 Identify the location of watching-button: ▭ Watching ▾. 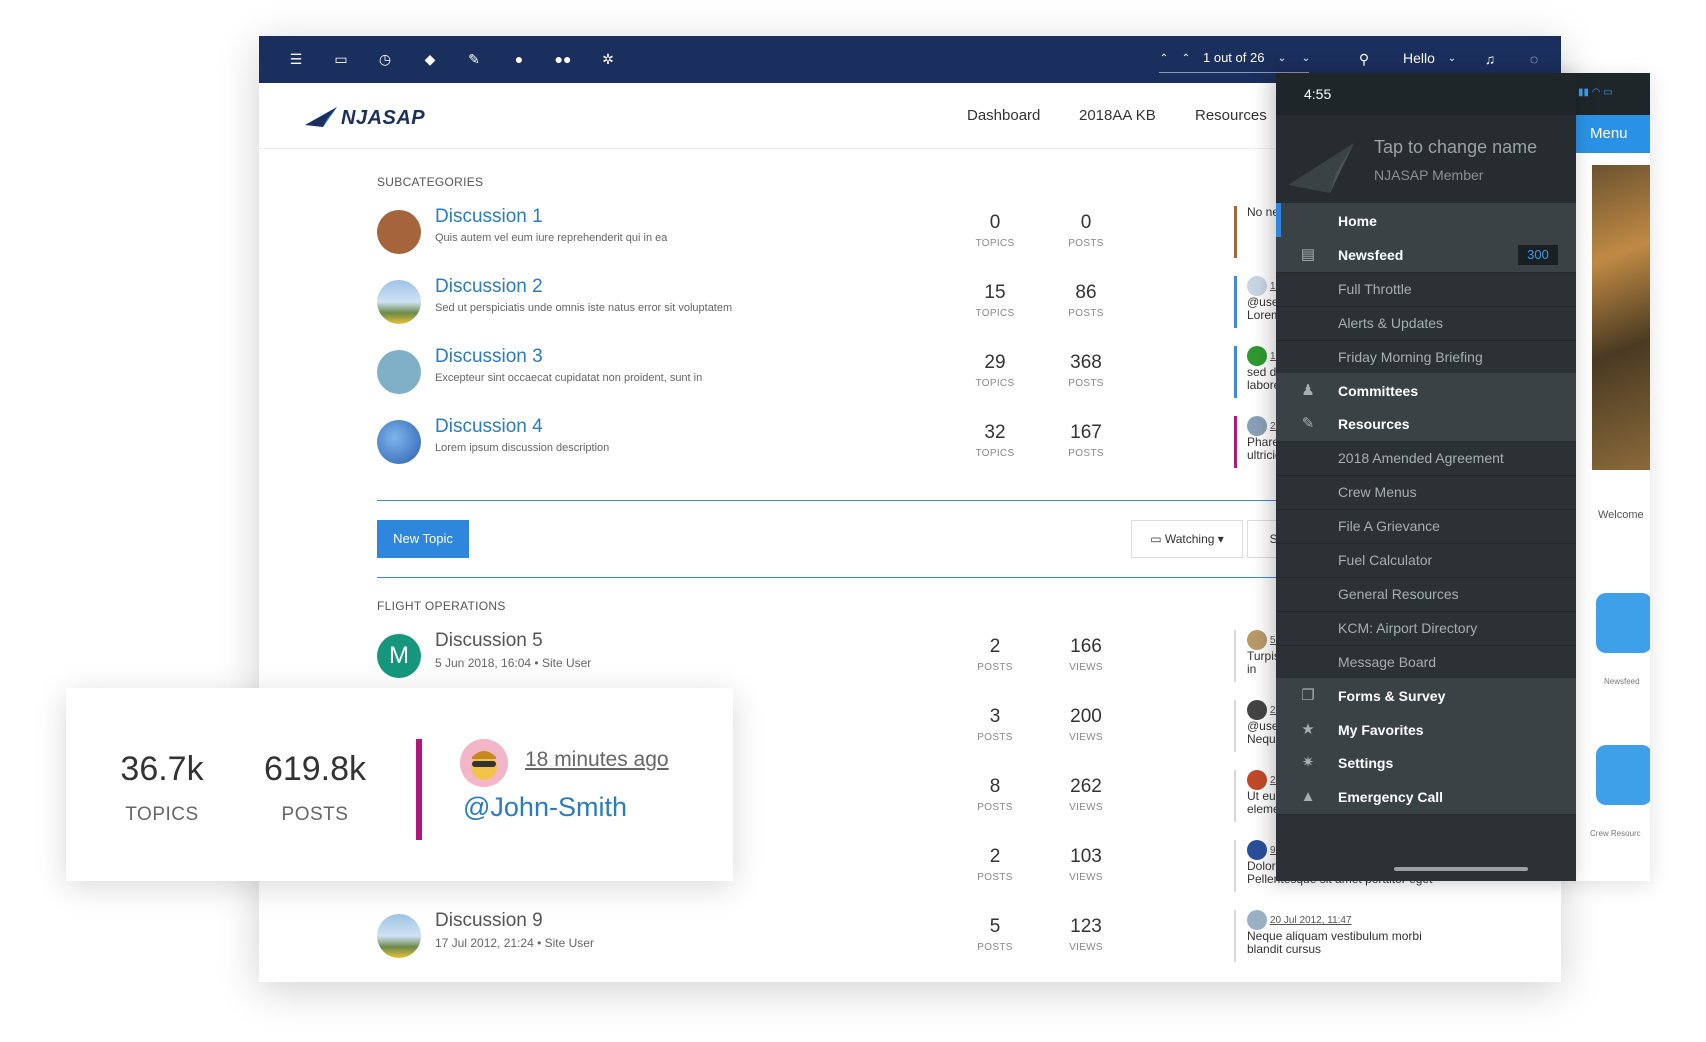
(1187, 539).